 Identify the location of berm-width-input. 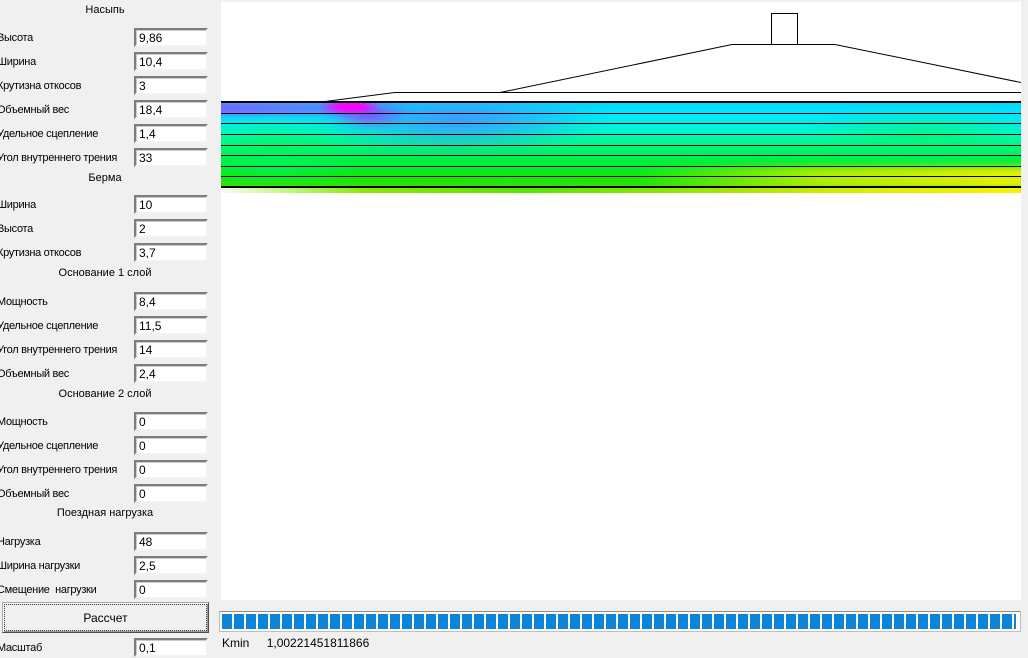
(171, 204).